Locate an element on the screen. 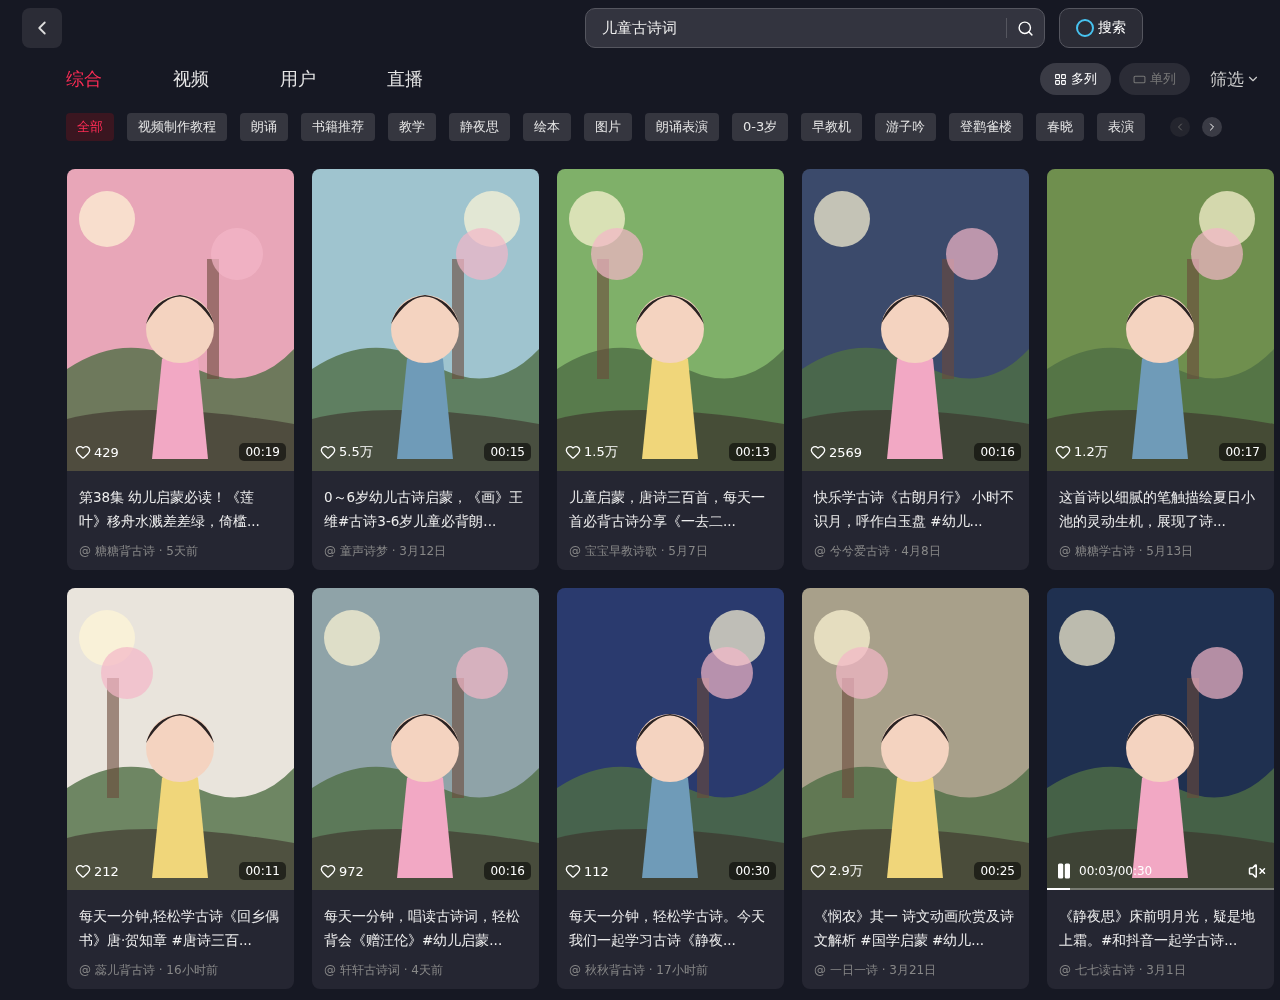 The width and height of the screenshot is (1280, 1000). layout-toggle: 多列 is located at coordinates (1075, 79).